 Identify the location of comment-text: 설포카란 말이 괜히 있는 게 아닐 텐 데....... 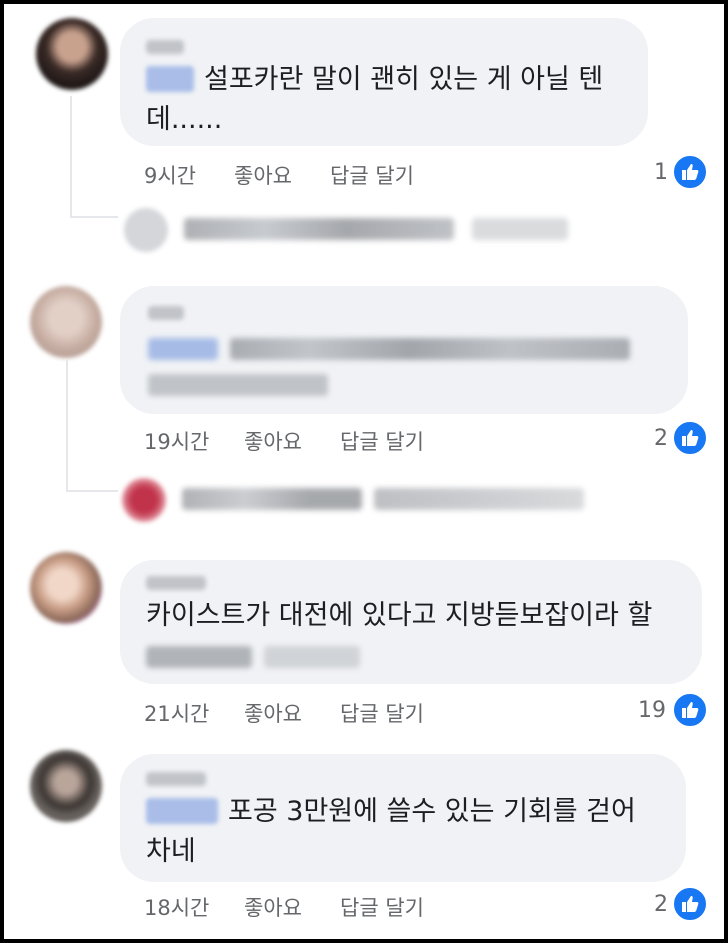
(375, 99).